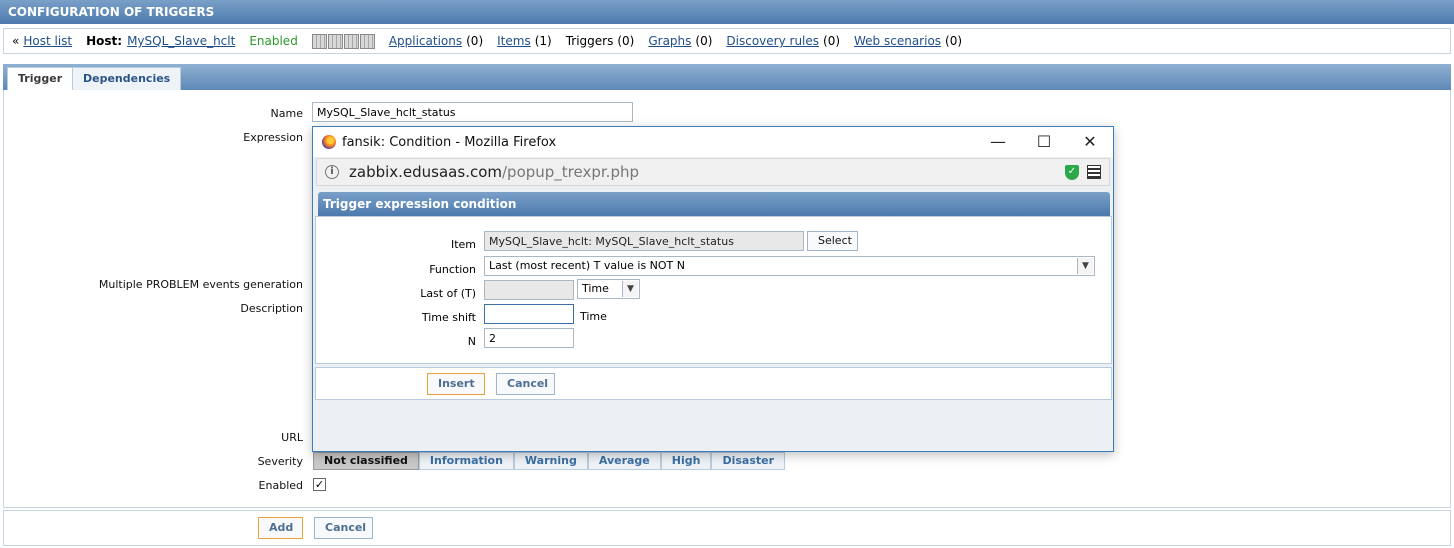 The image size is (1454, 548). I want to click on time-shift-input, so click(529, 314).